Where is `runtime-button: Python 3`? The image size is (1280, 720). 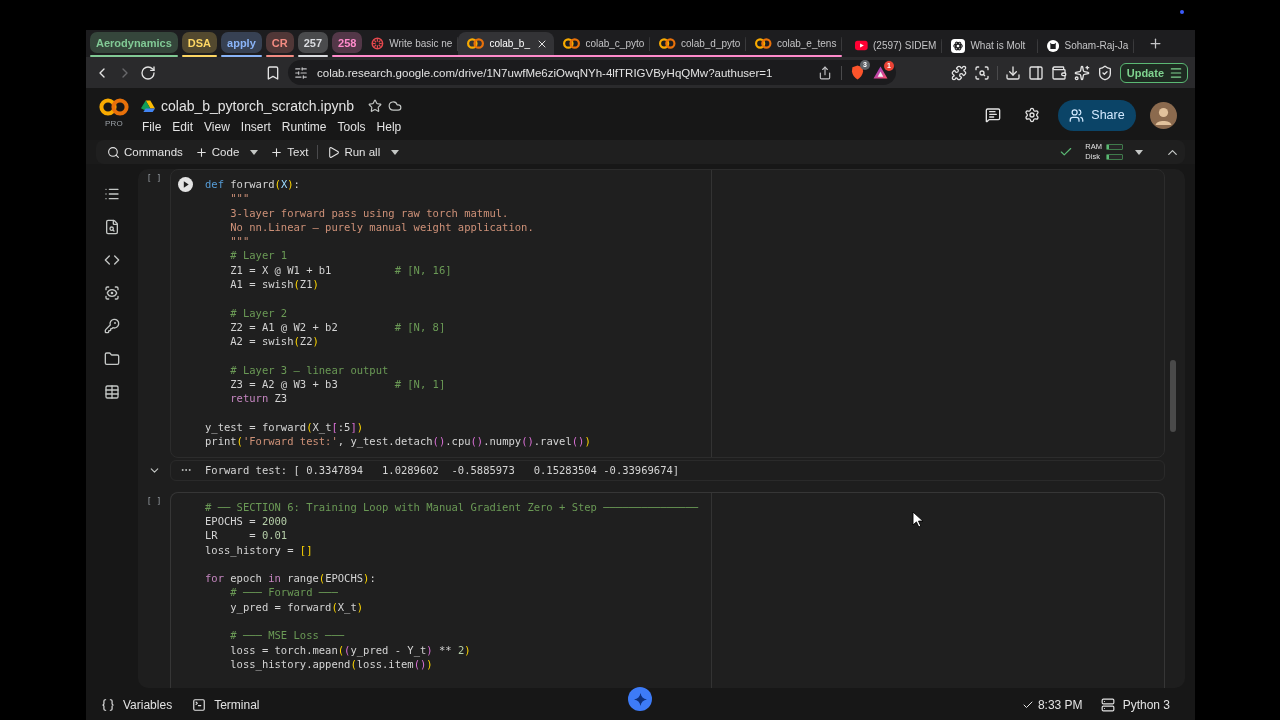 runtime-button: Python 3 is located at coordinates (1135, 705).